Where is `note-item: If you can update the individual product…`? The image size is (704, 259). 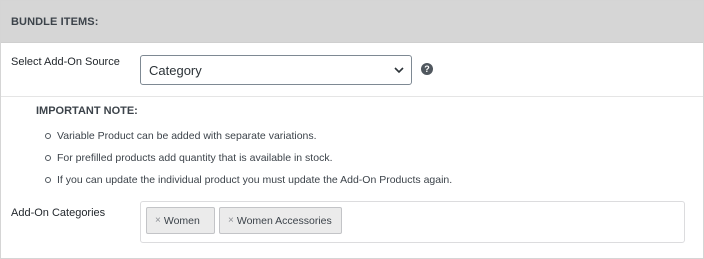
note-item: If you can update the individual product… is located at coordinates (226, 180).